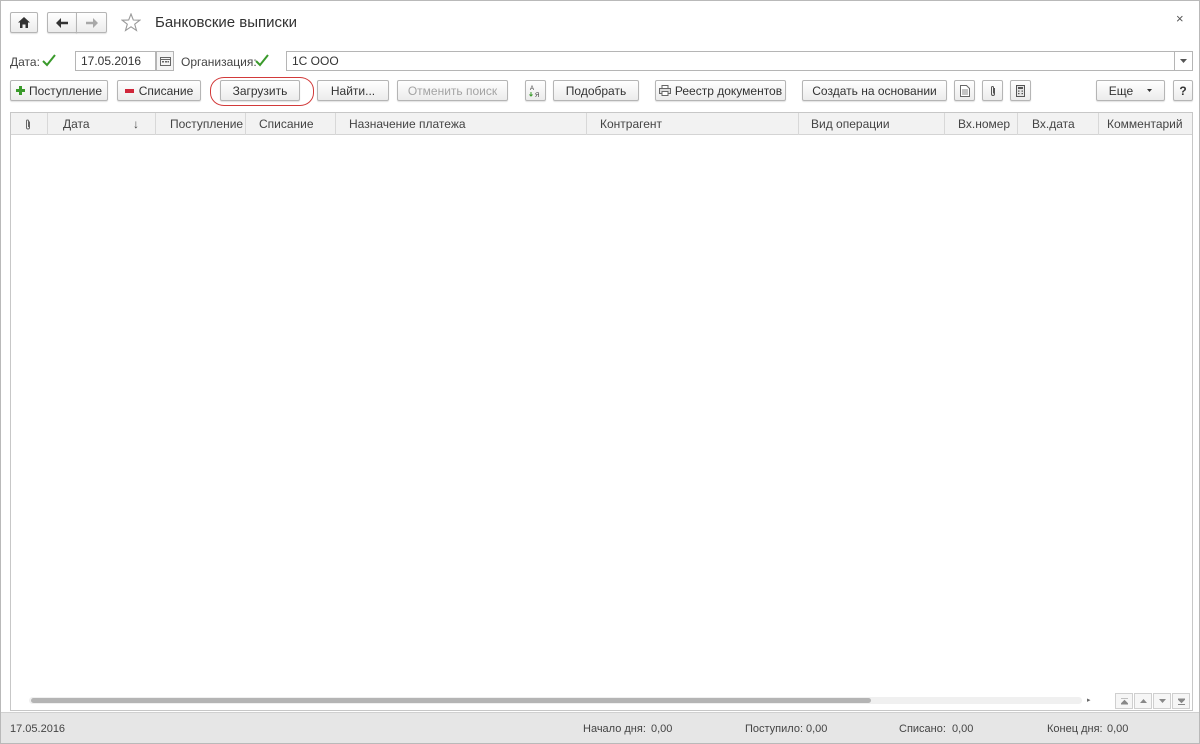  Describe the element at coordinates (201, 124) in the screenshot. I see `column-header-income: Поступление` at that location.